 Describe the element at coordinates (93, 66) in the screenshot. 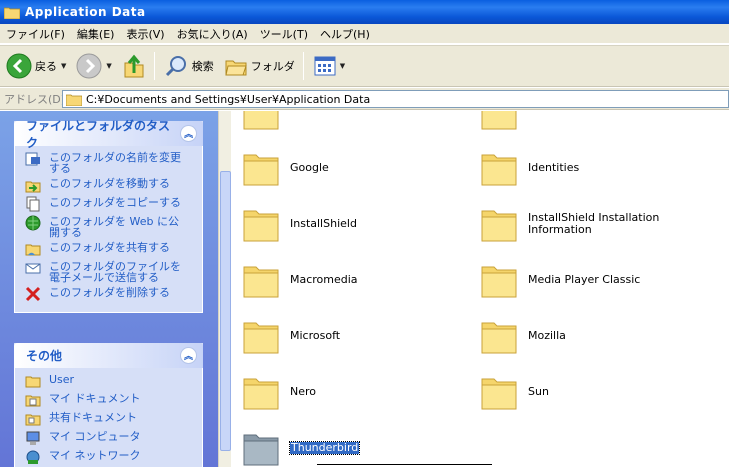

I see `forward-button: ▼` at that location.